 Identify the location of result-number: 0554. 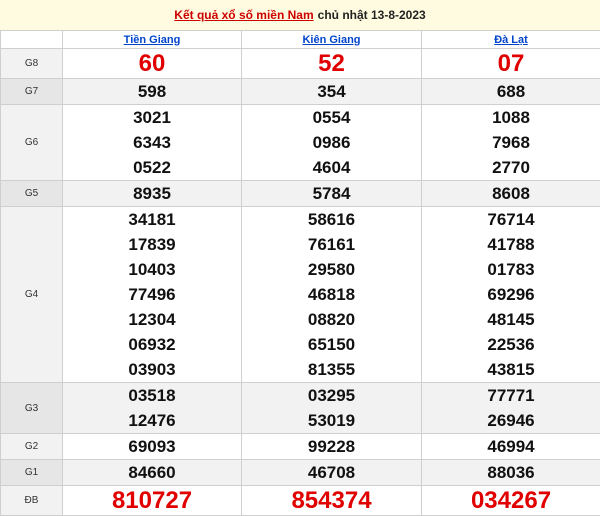
(331, 117).